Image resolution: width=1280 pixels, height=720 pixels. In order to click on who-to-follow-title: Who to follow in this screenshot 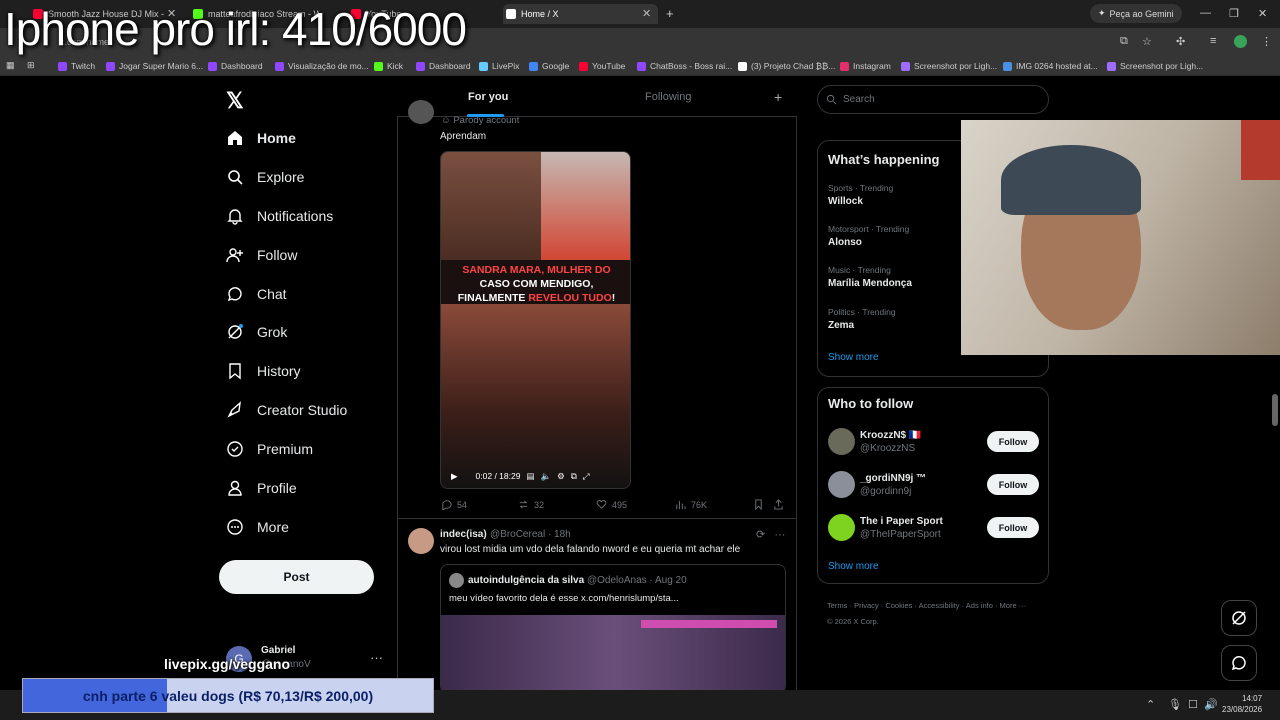, I will do `click(871, 403)`.